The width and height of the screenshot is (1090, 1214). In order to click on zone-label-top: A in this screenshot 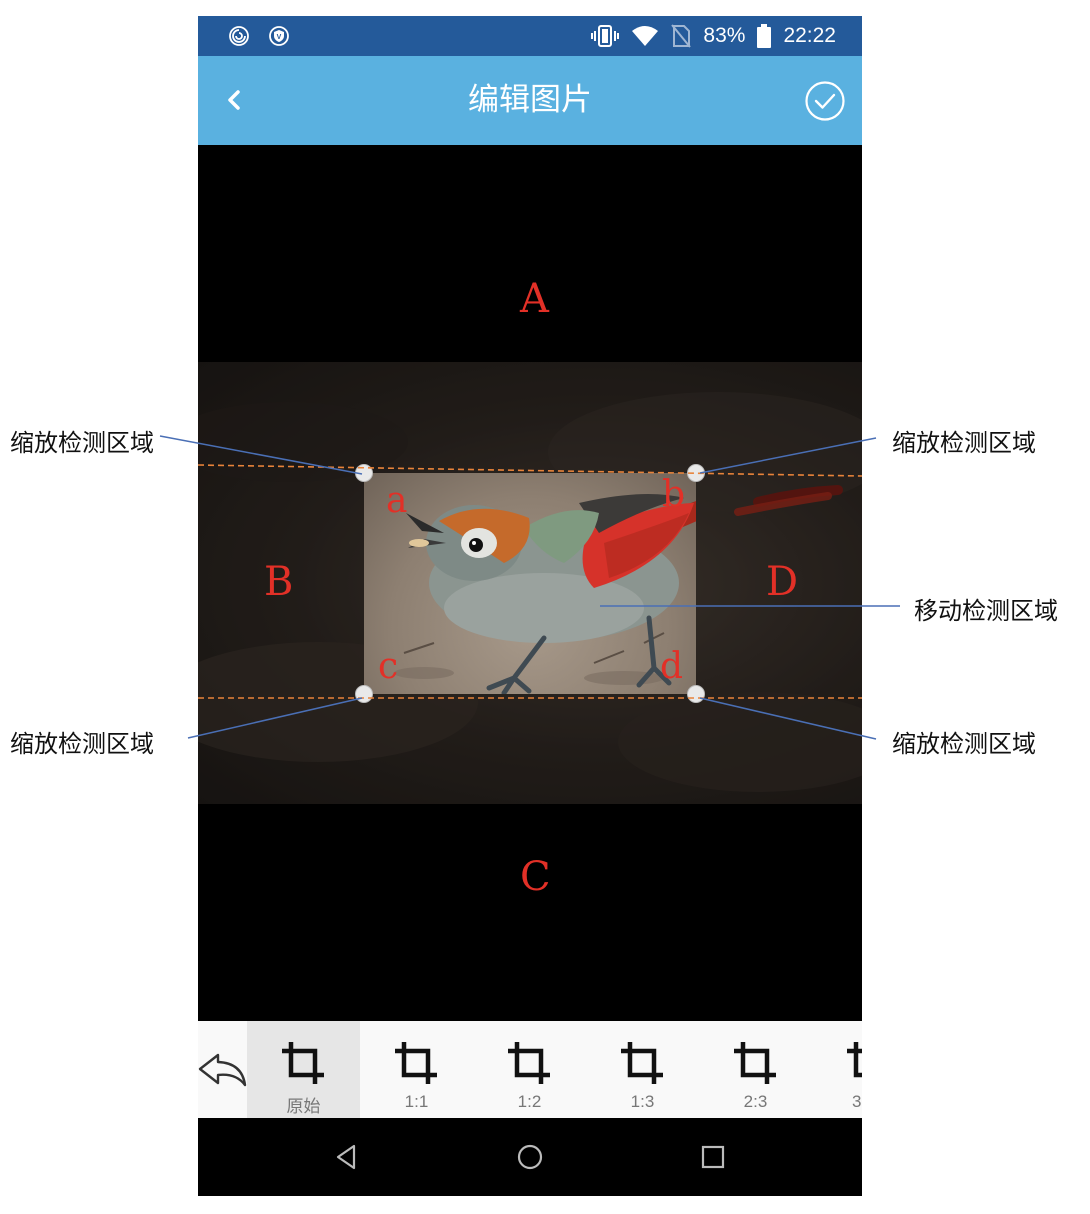, I will do `click(534, 299)`.